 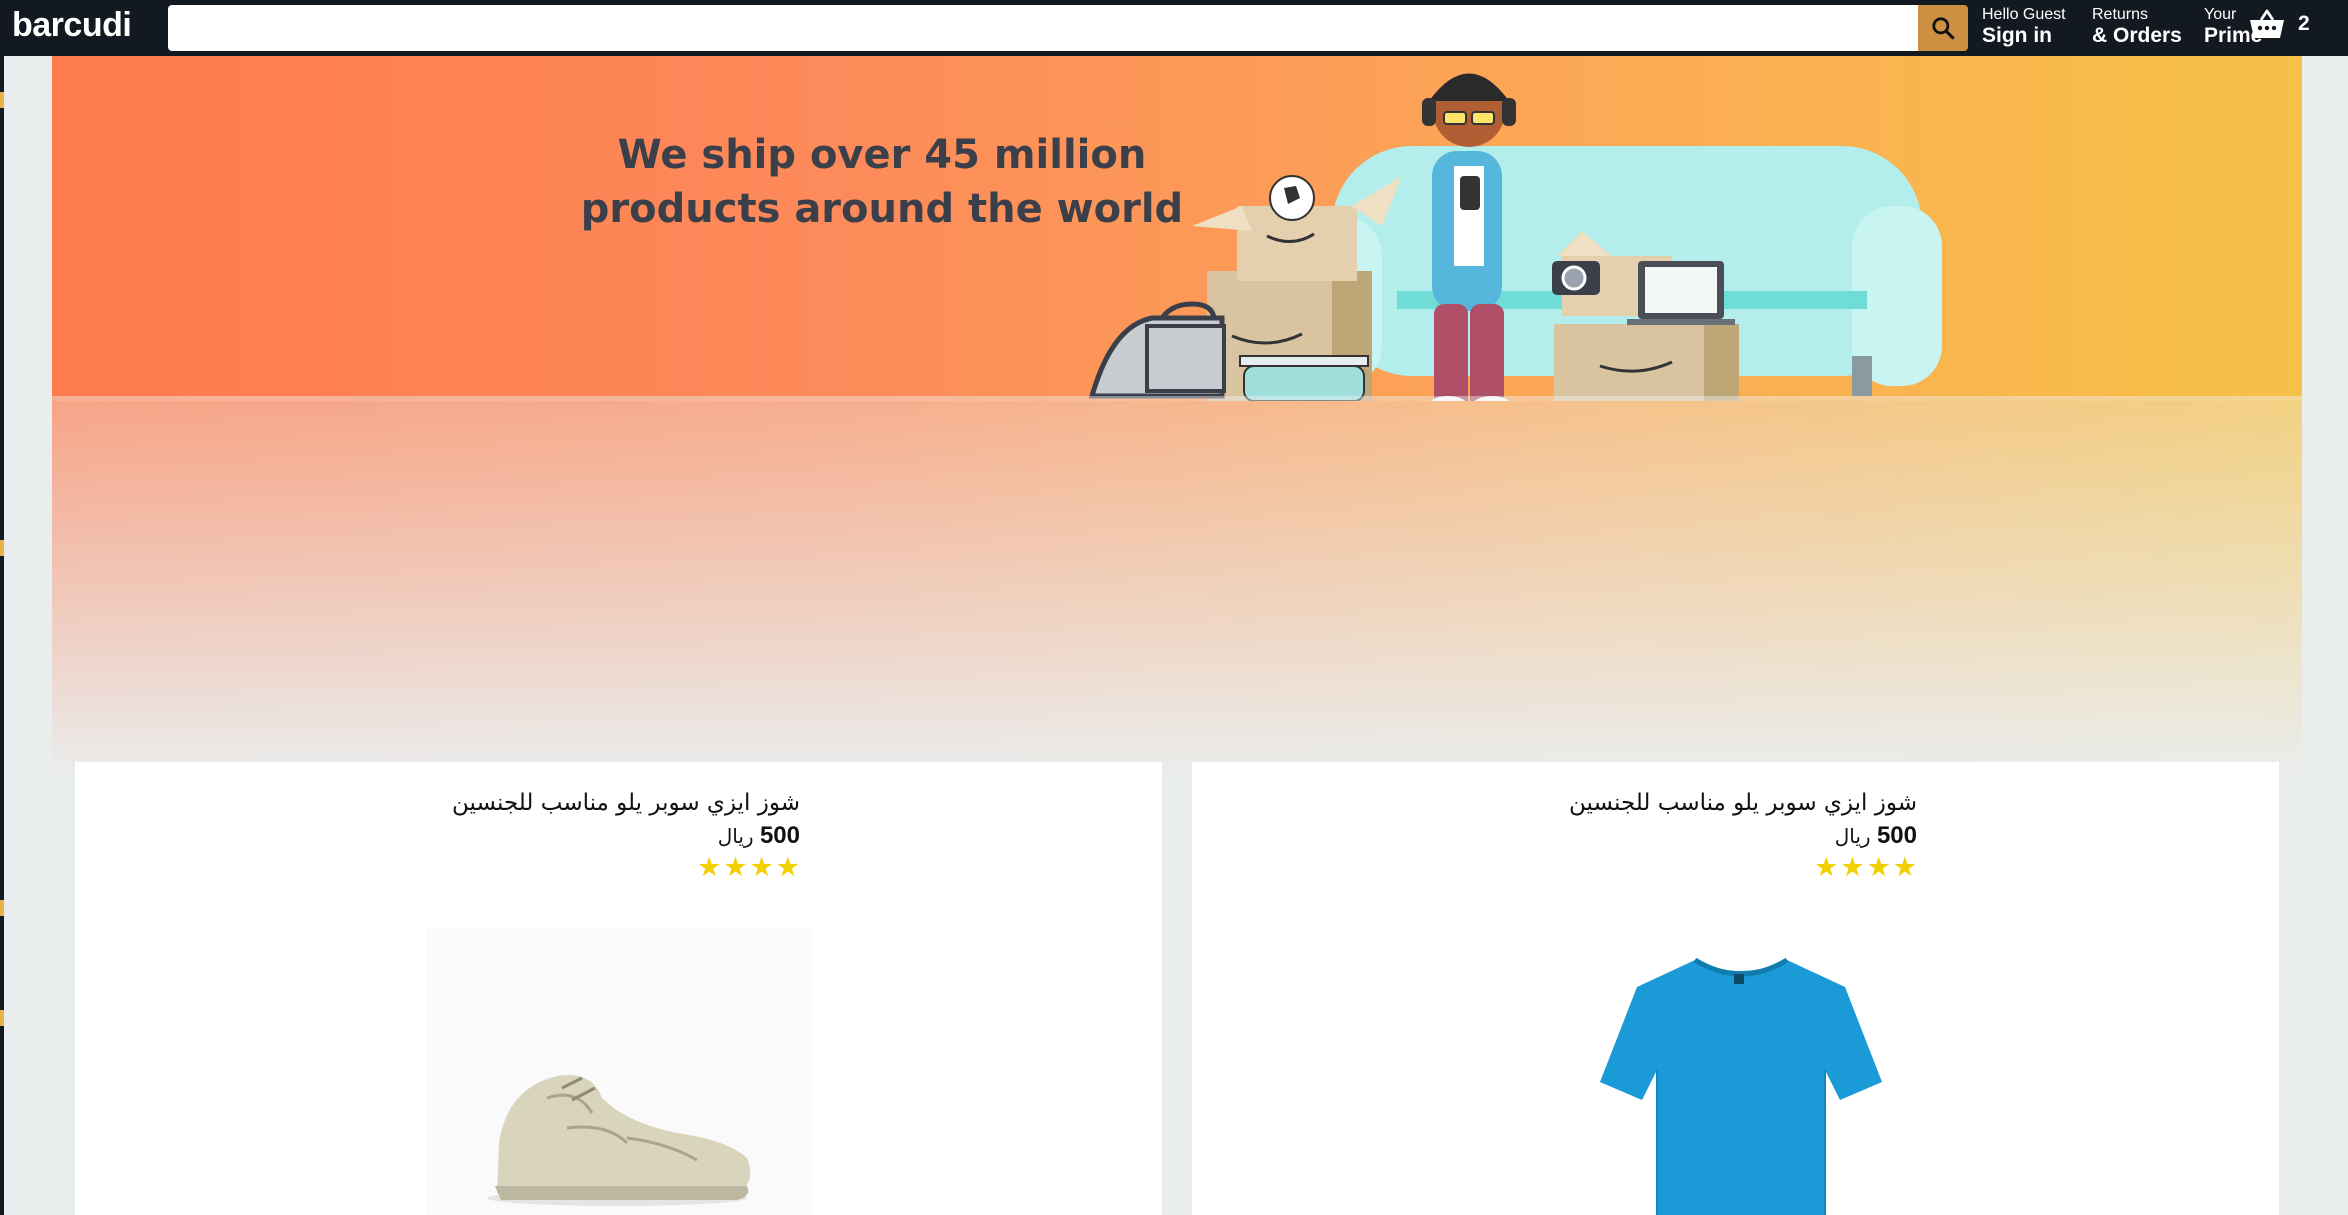 What do you see at coordinates (2120, 14) in the screenshot?
I see `returns-label: Returns` at bounding box center [2120, 14].